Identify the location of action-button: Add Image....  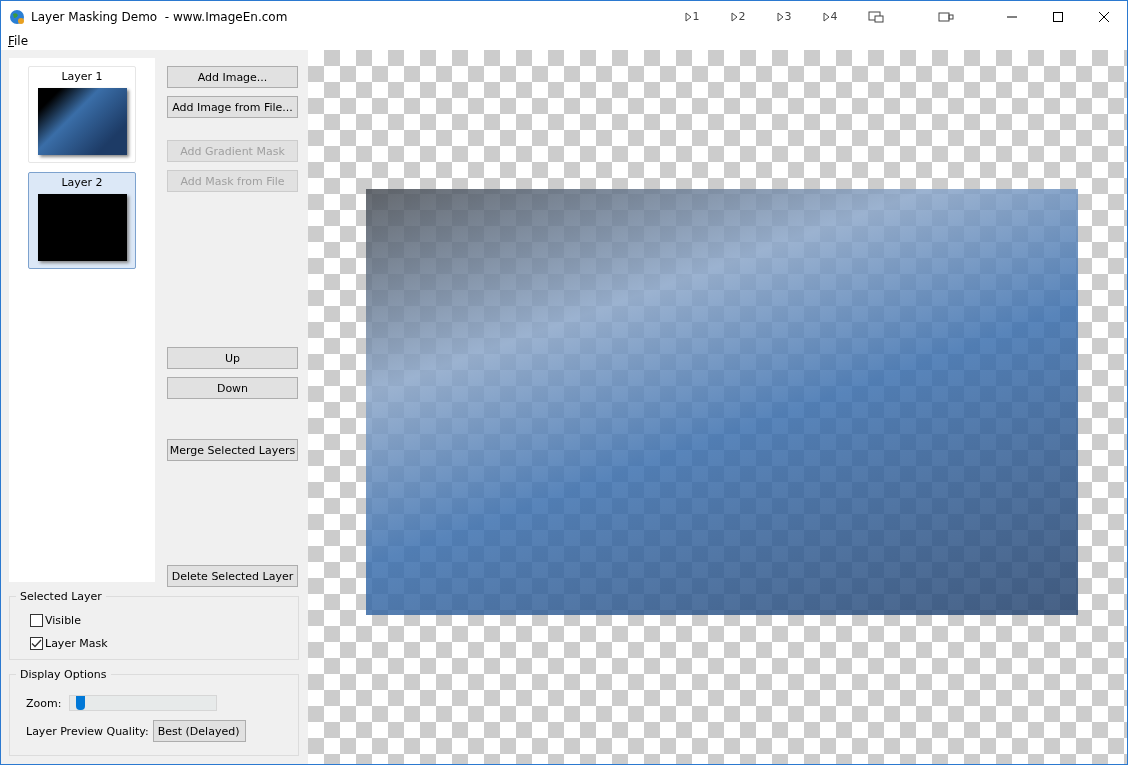
(232, 77).